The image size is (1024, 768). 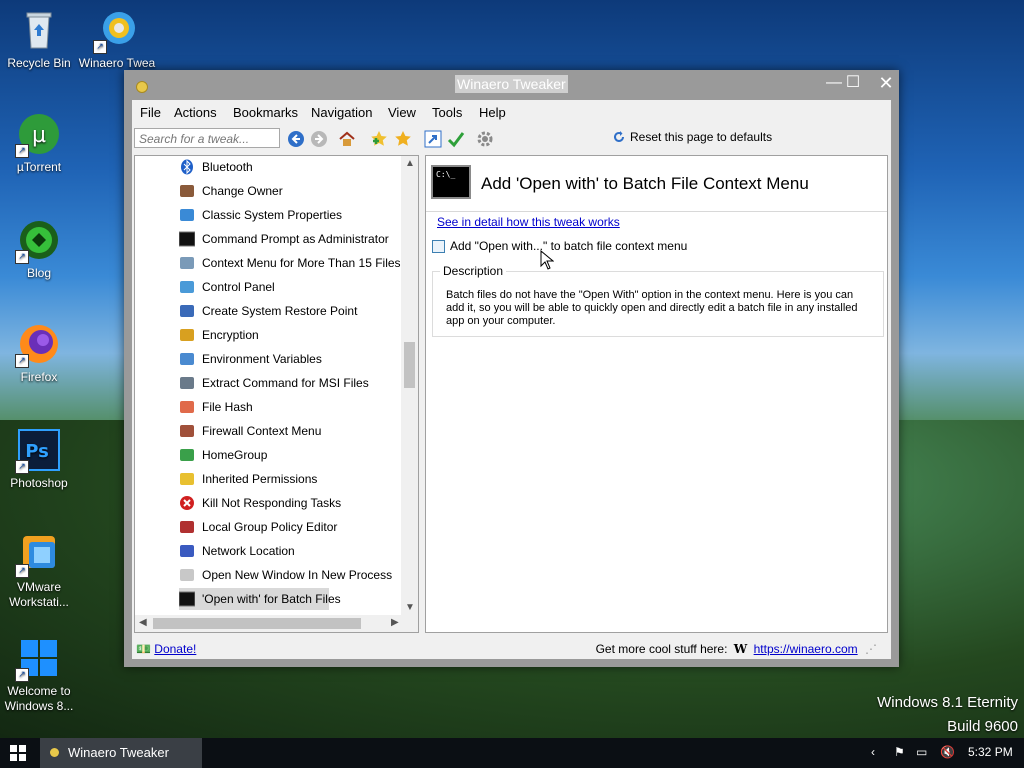 I want to click on tree-item: Inherited Permissions, so click(x=289, y=479).